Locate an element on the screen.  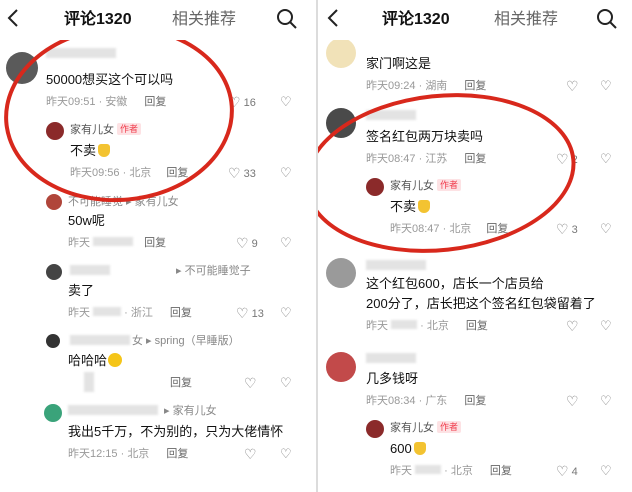
like-button: ♡ 9 is located at coordinates (247, 243).